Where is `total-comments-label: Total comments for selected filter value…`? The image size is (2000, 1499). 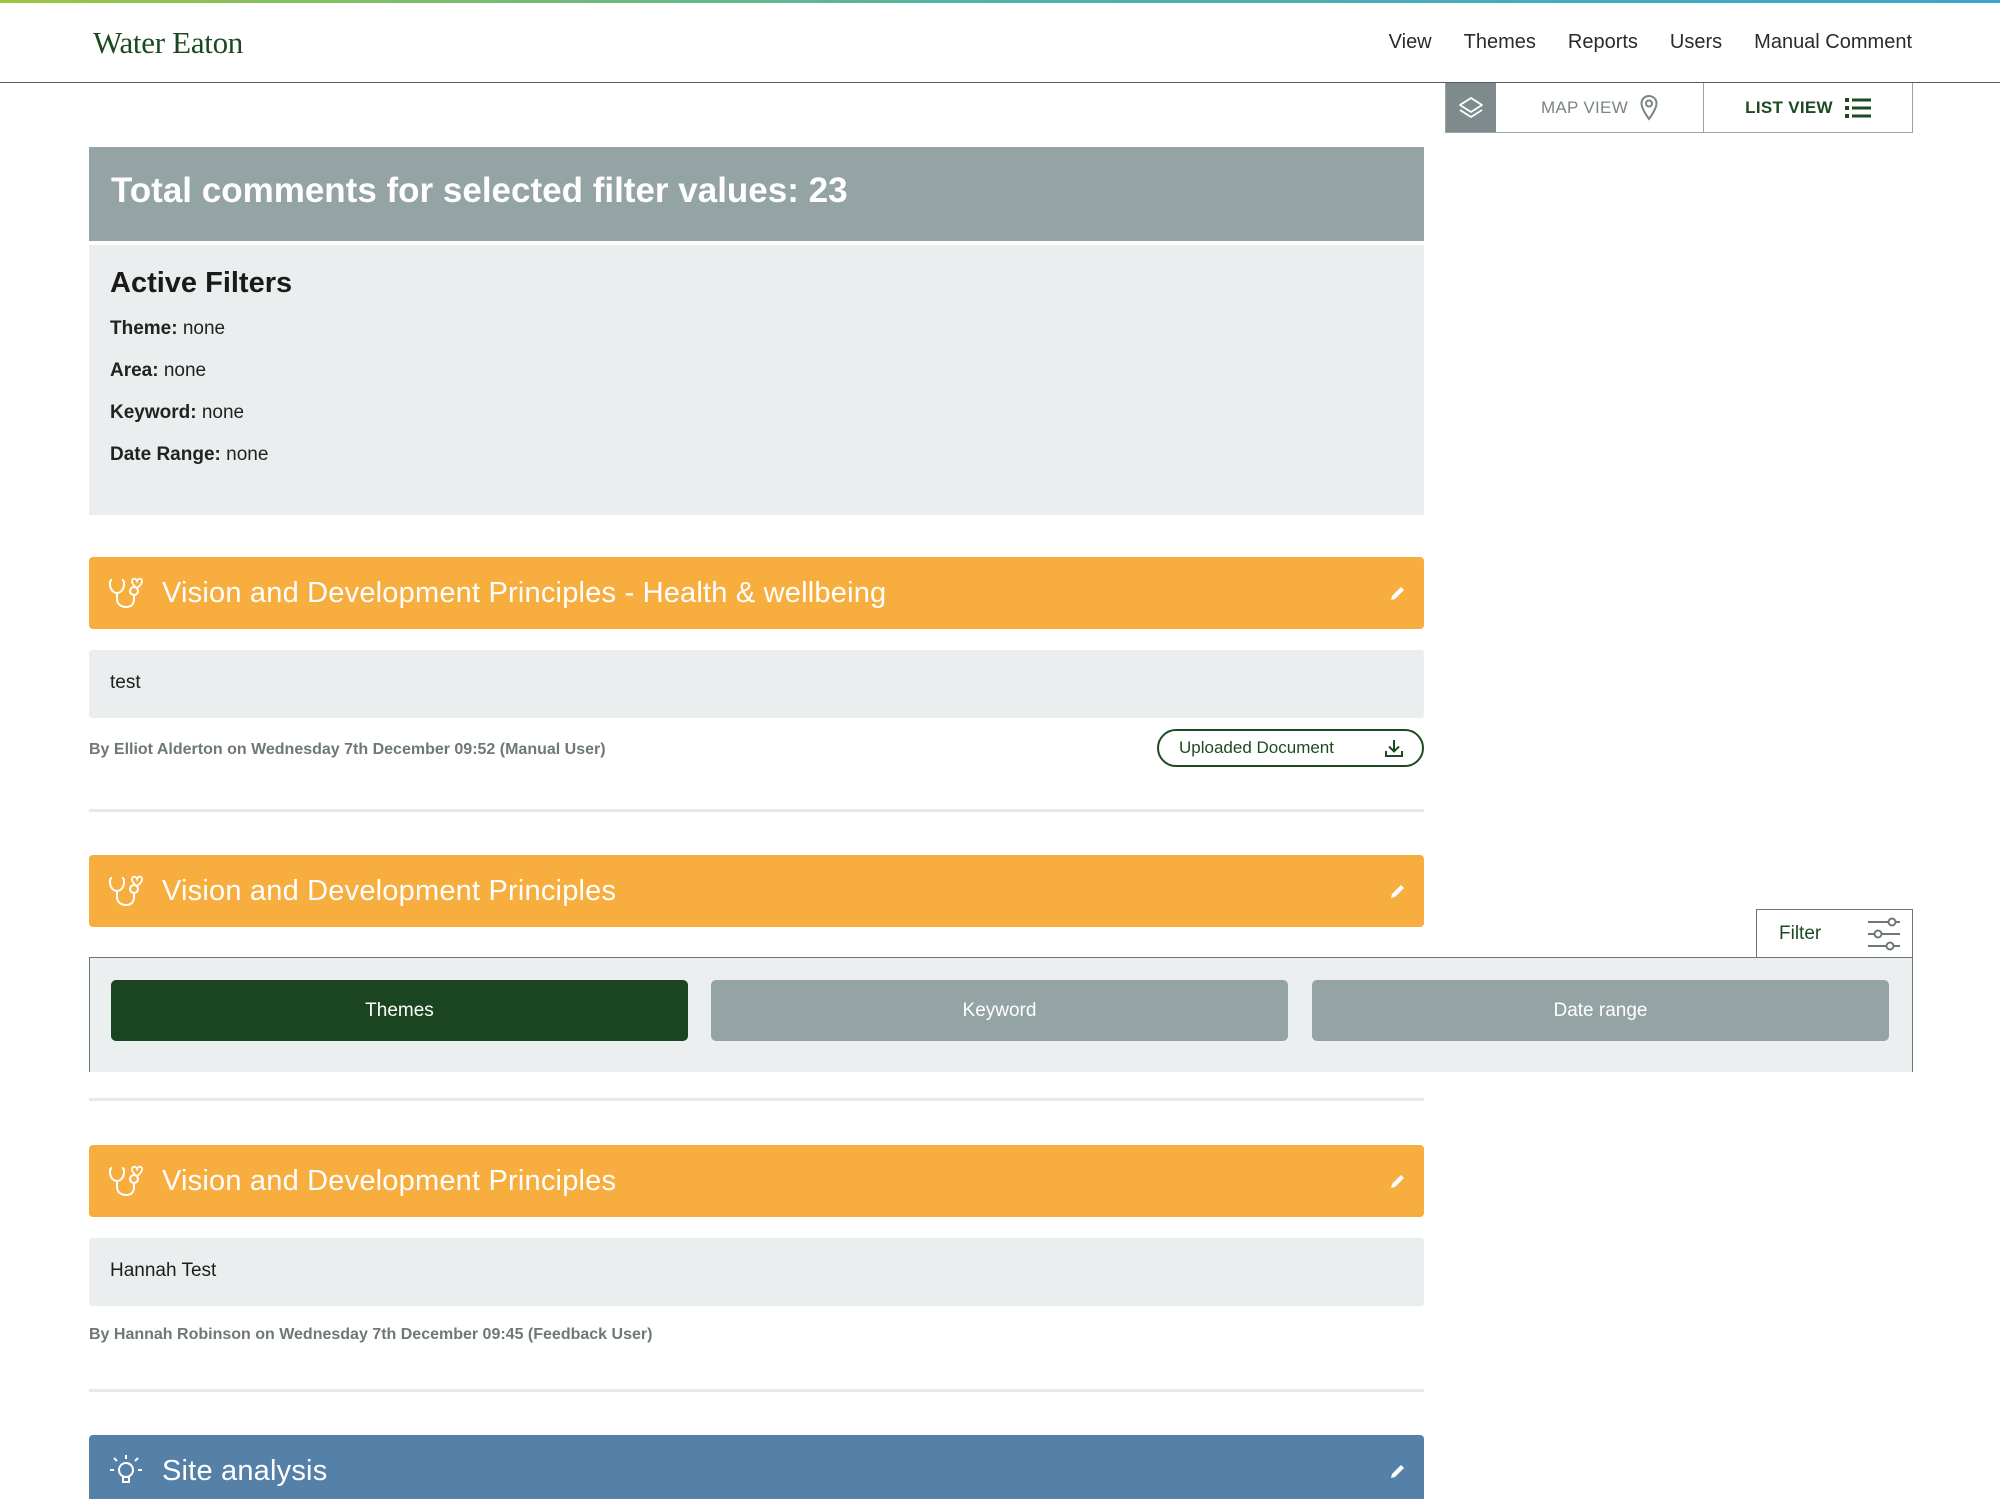
total-comments-label: Total comments for selected filter value… is located at coordinates (479, 190).